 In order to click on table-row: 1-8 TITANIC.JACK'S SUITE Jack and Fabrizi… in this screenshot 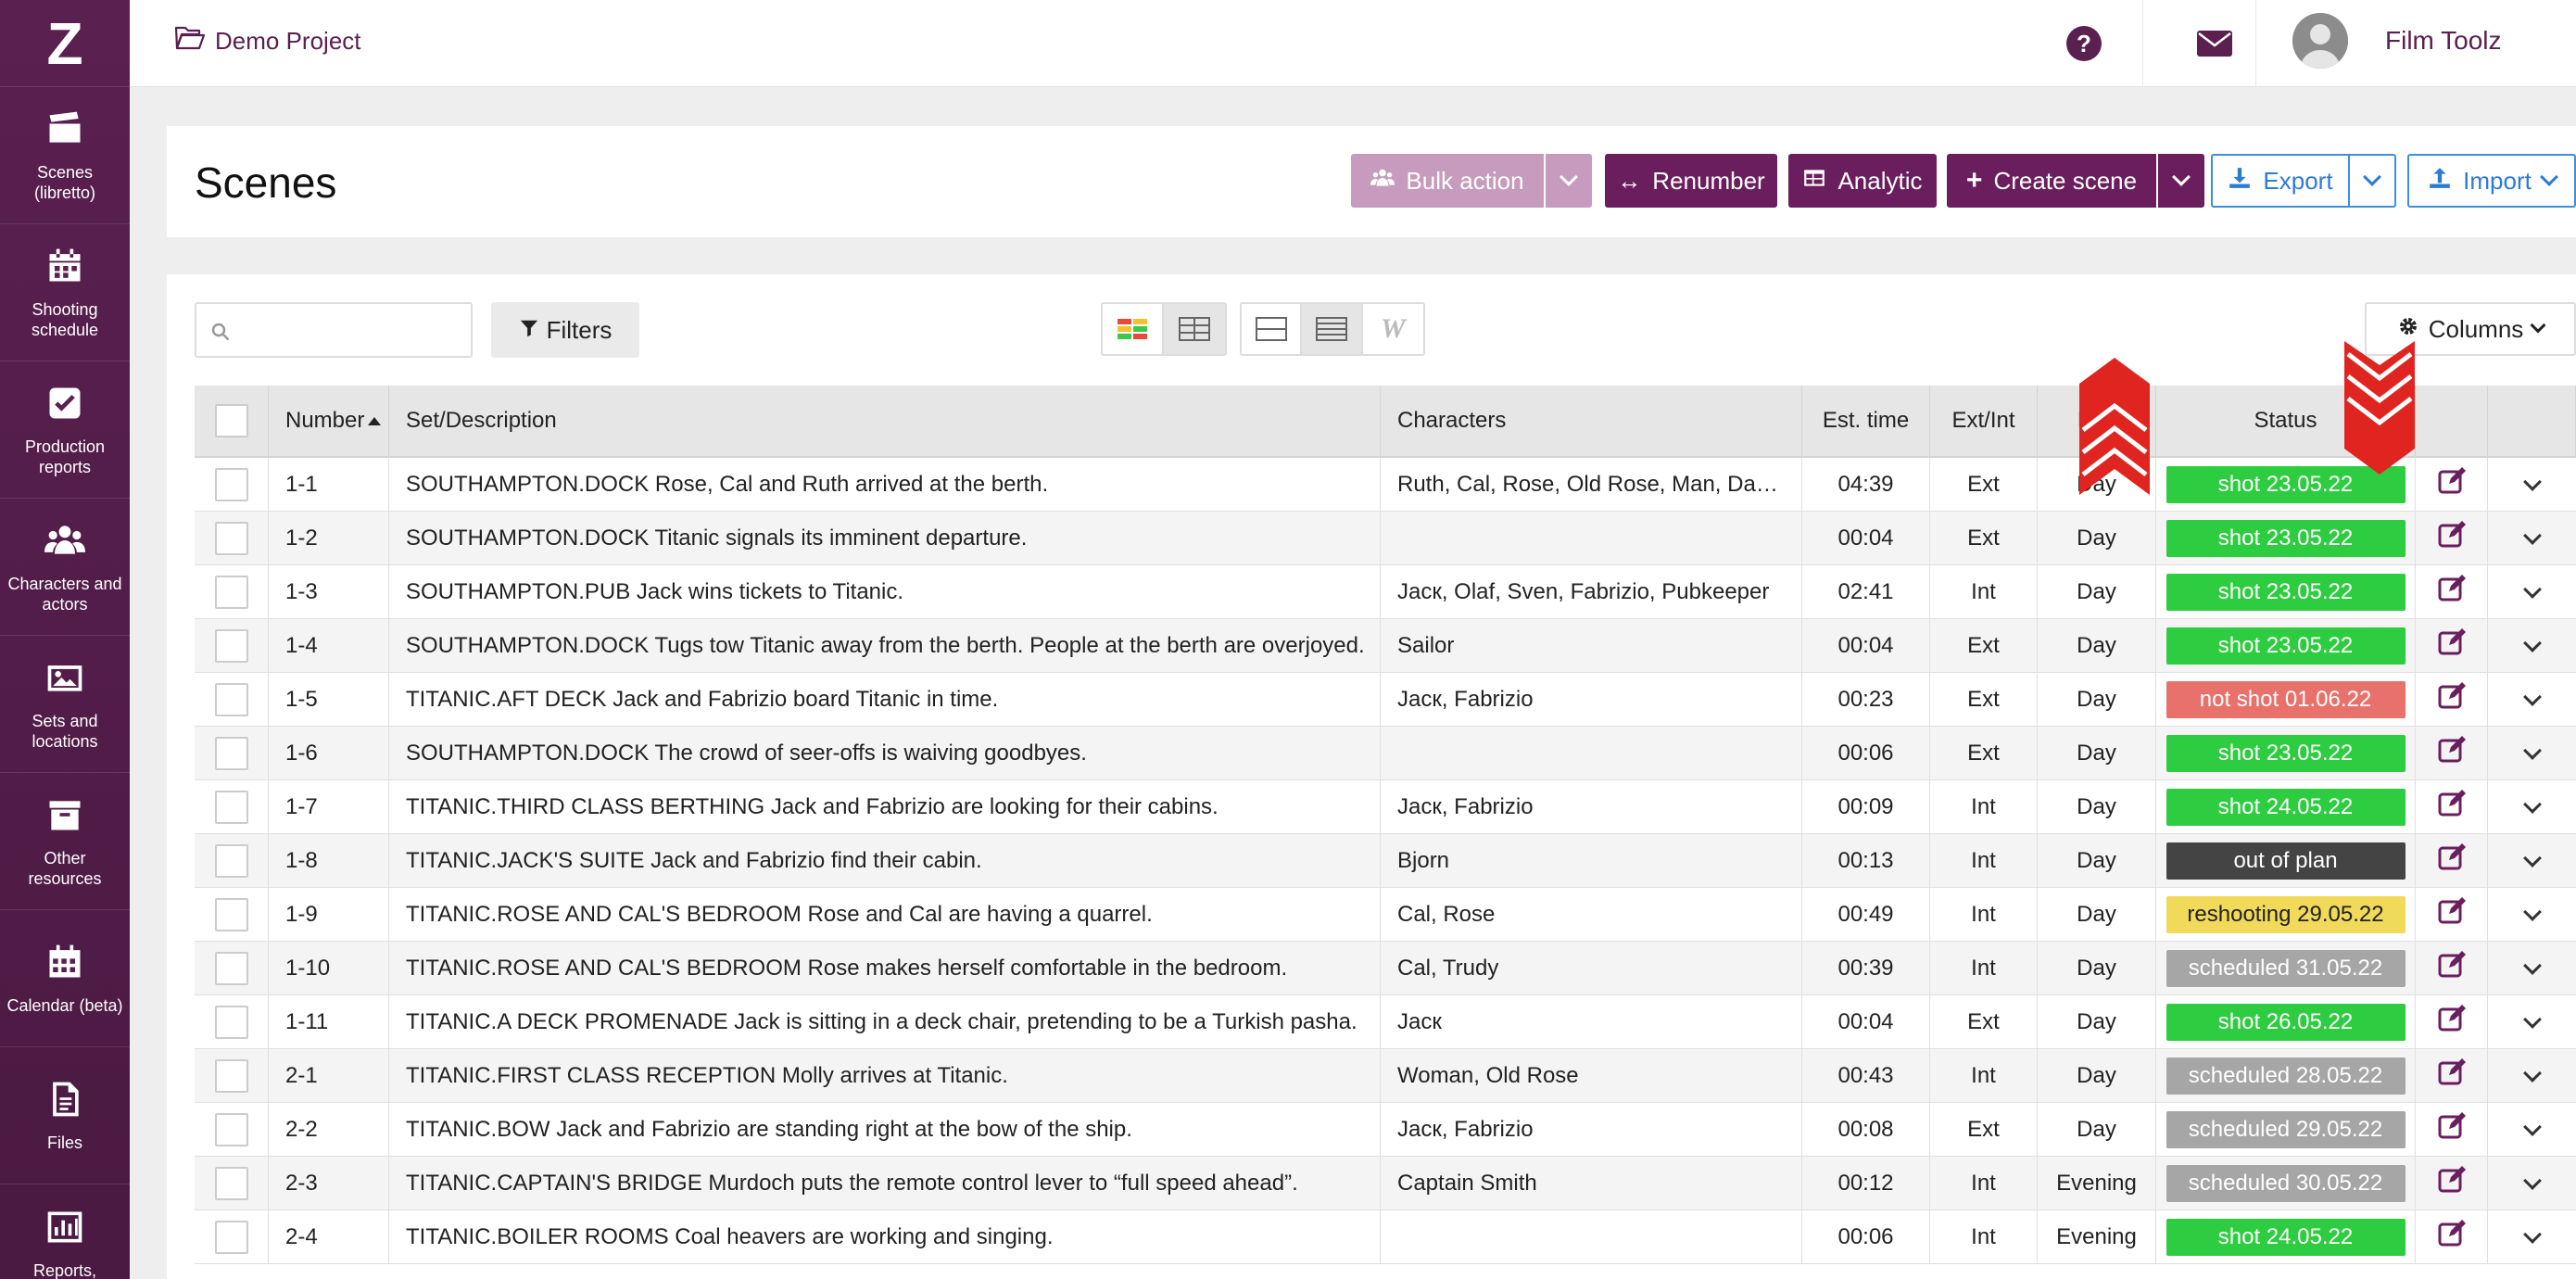, I will do `click(1386, 861)`.